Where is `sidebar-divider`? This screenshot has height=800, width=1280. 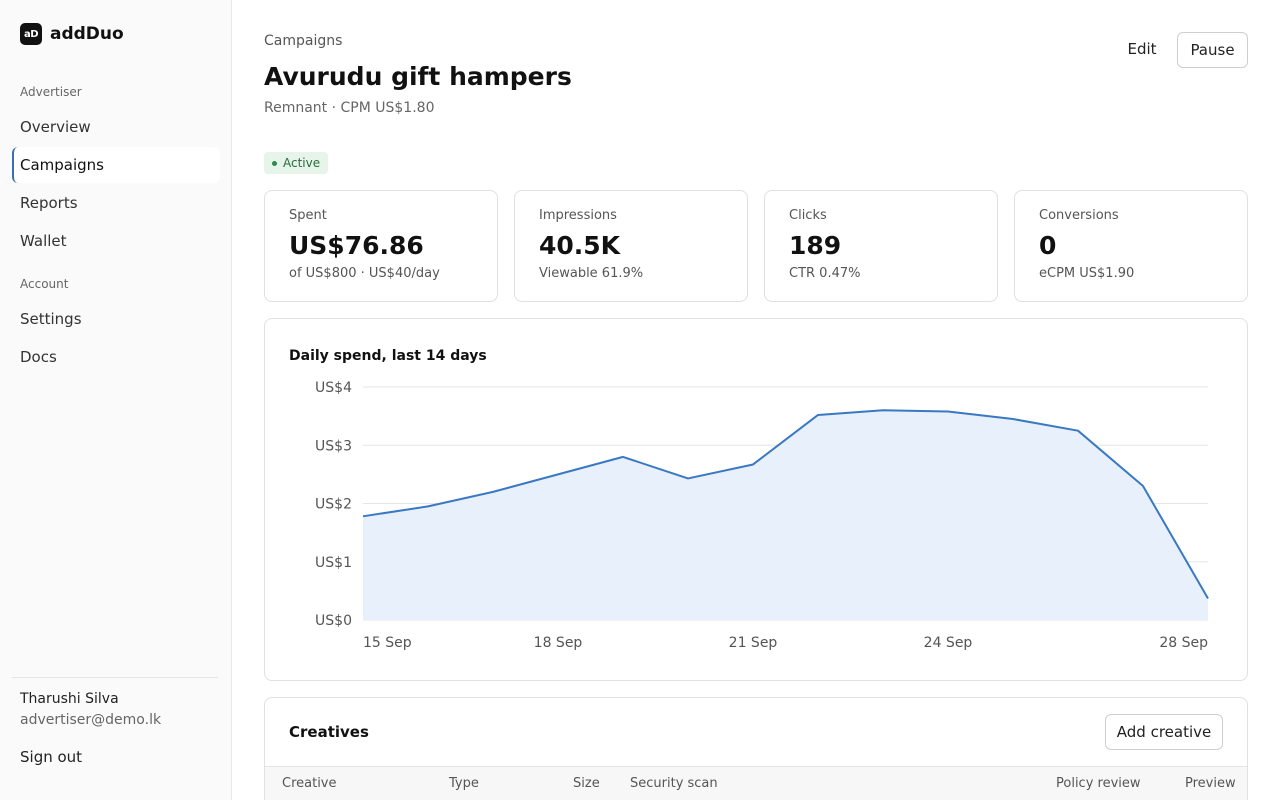
sidebar-divider is located at coordinates (115, 677).